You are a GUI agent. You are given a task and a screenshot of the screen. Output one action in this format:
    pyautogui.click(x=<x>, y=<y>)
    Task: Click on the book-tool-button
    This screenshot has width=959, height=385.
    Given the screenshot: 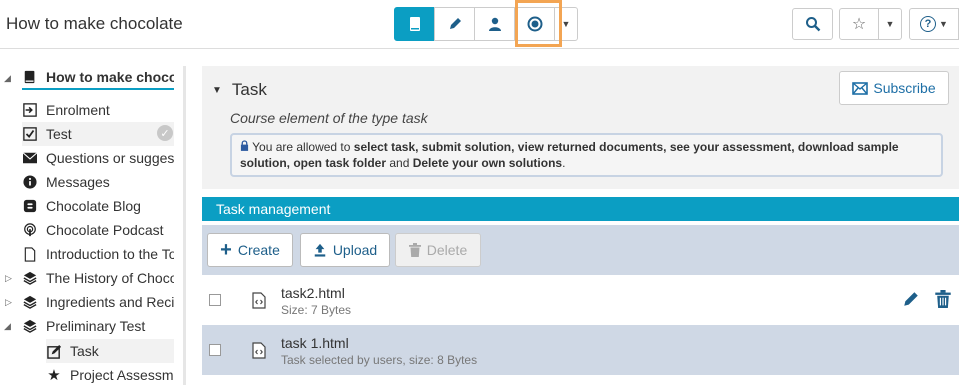 What is the action you would take?
    pyautogui.click(x=414, y=24)
    